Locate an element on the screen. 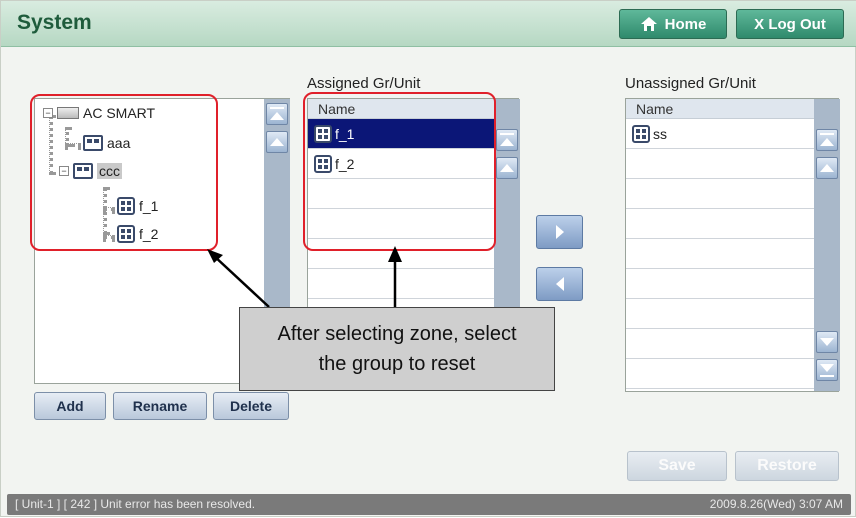  status-datetime: 2009.8.26(Wed) 3:07 AM is located at coordinates (776, 504).